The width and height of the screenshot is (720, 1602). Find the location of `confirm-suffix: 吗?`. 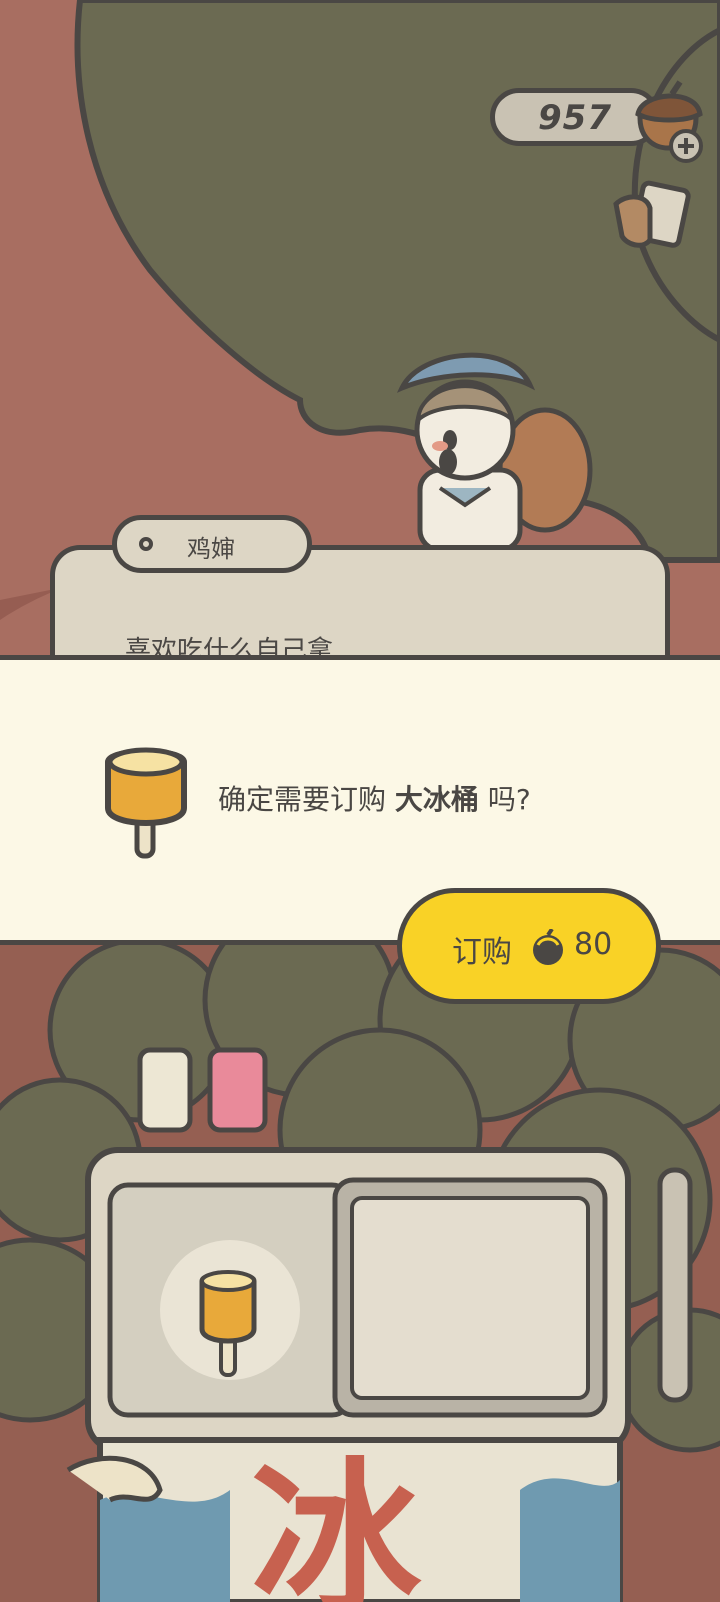

confirm-suffix: 吗? is located at coordinates (504, 799).